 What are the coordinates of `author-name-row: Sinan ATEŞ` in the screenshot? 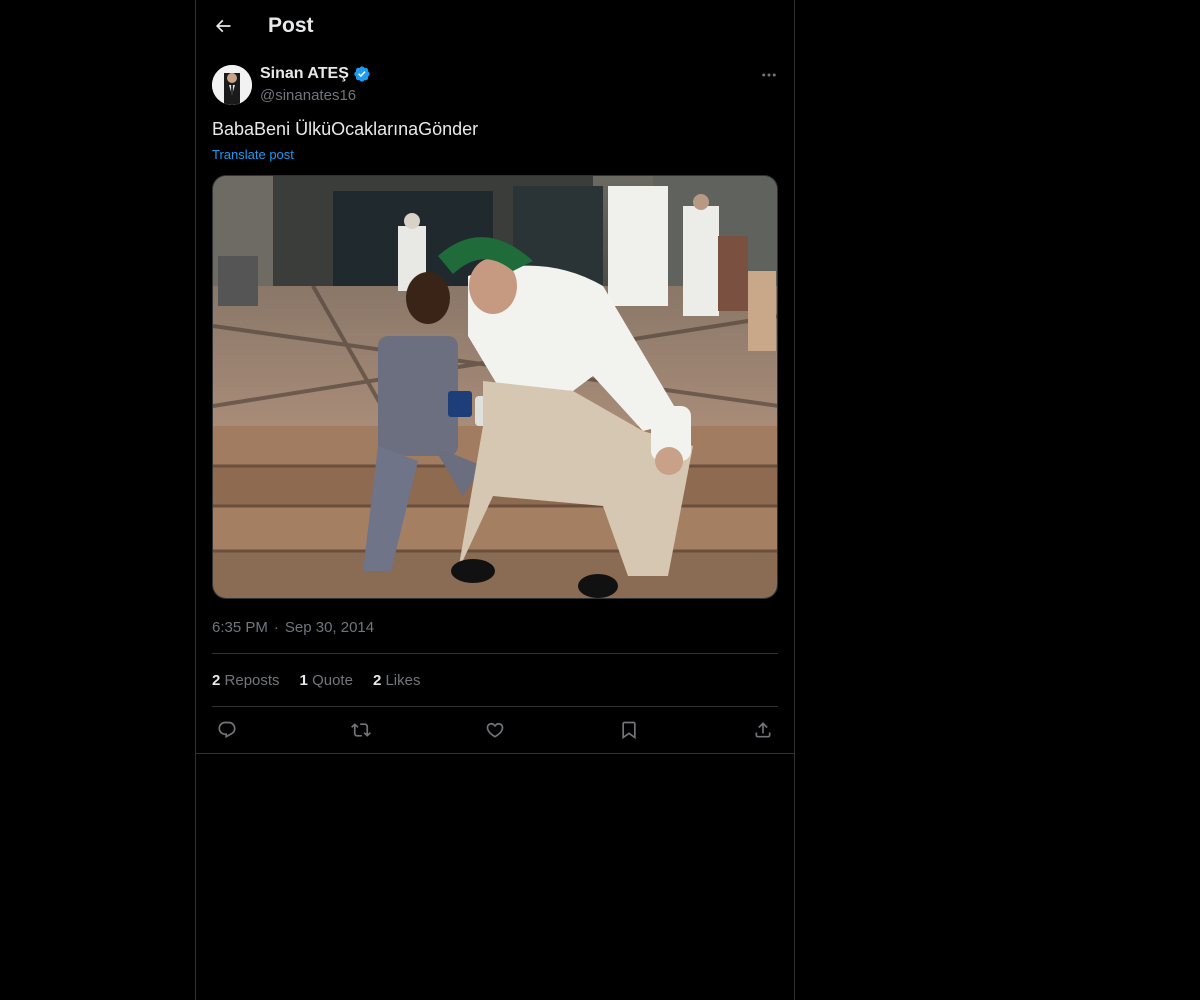 It's located at (315, 74).